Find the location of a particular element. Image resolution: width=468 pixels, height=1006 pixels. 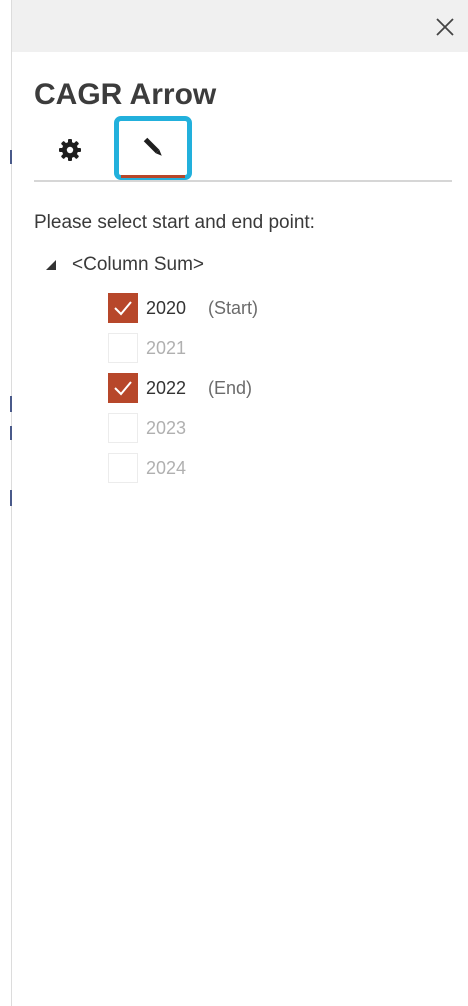

pencil-icon is located at coordinates (152, 146).